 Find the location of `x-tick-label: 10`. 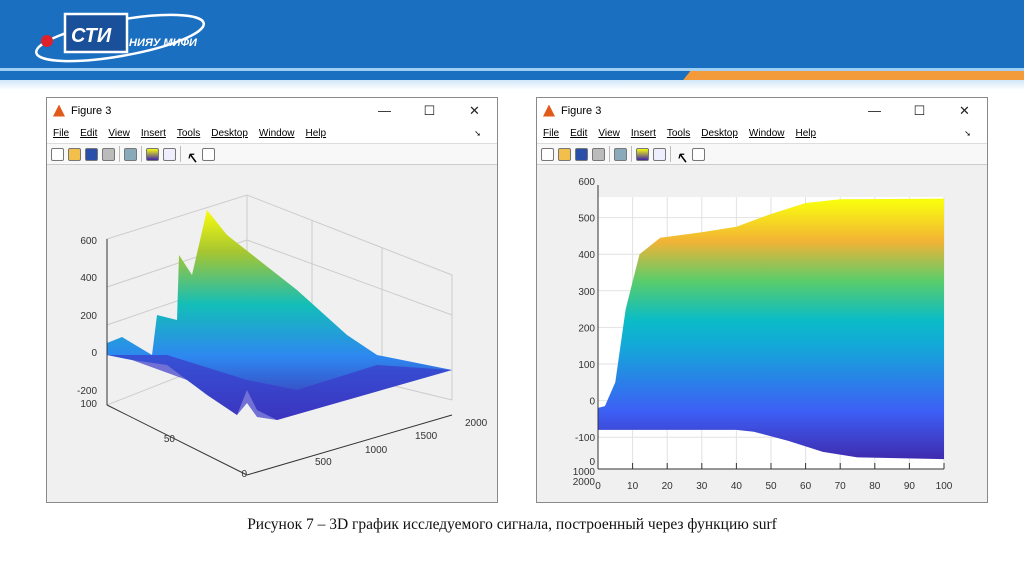

x-tick-label: 10 is located at coordinates (633, 486).